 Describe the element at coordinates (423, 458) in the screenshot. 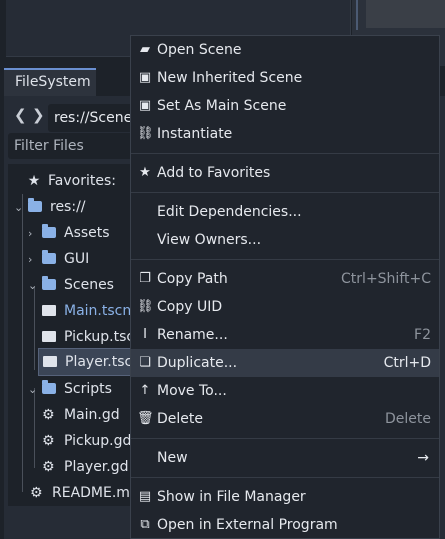

I see `arrow-right-icon: →` at that location.